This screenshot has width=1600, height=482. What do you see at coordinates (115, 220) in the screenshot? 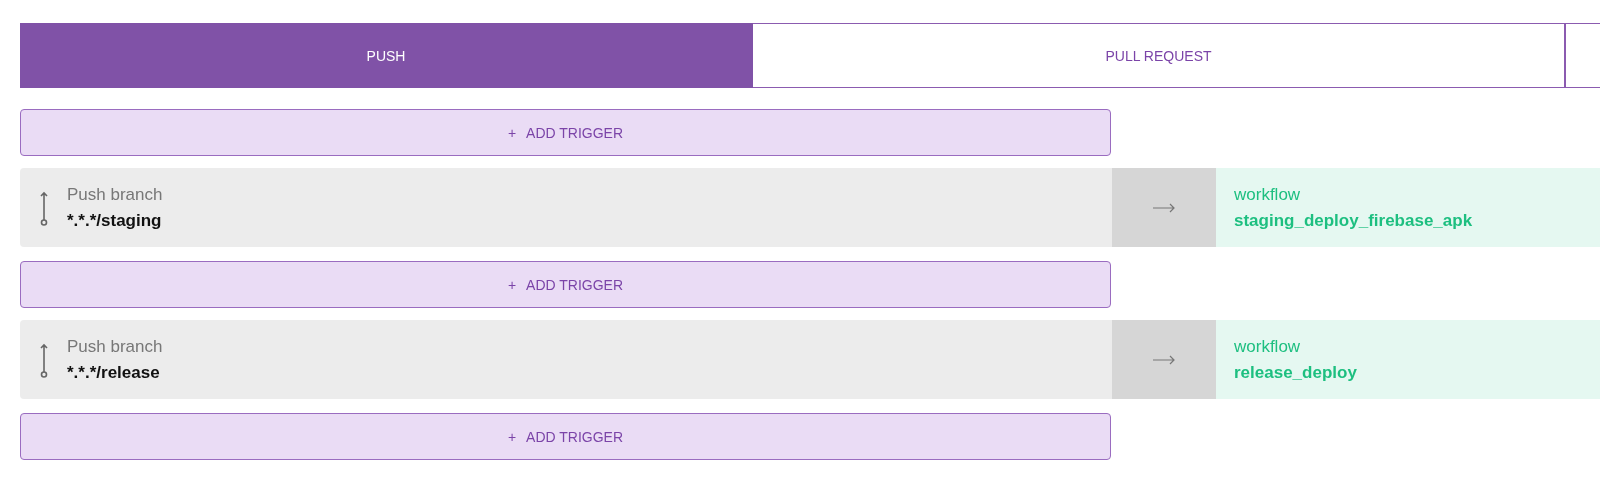
I see `branch-pattern: *.*.*/staging` at bounding box center [115, 220].